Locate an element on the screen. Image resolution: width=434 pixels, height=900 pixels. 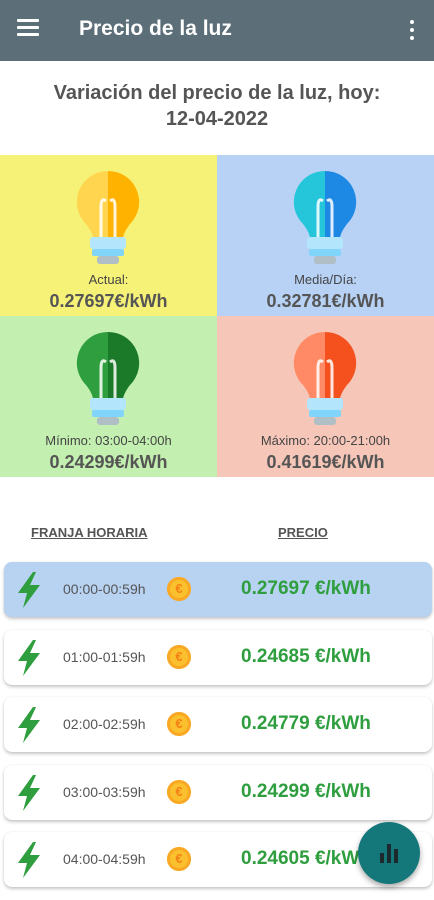
app-bar: Precio de la luz is located at coordinates (217, 30).